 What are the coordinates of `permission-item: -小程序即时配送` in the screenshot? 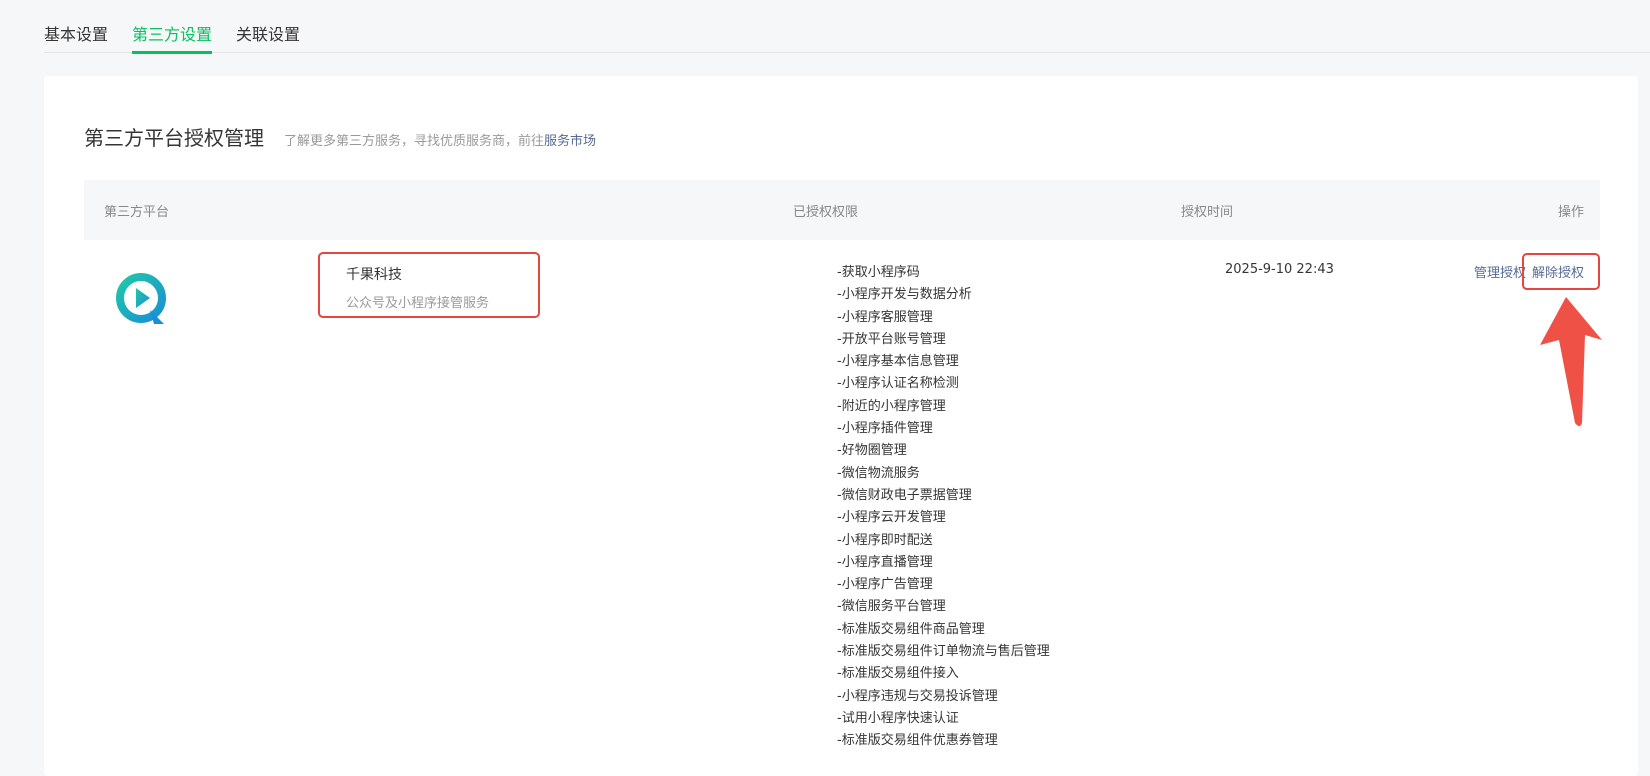 It's located at (885, 540).